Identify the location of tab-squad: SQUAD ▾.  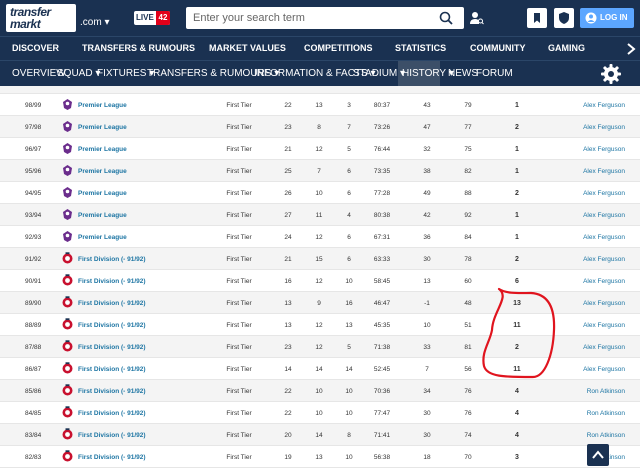
(78, 73).